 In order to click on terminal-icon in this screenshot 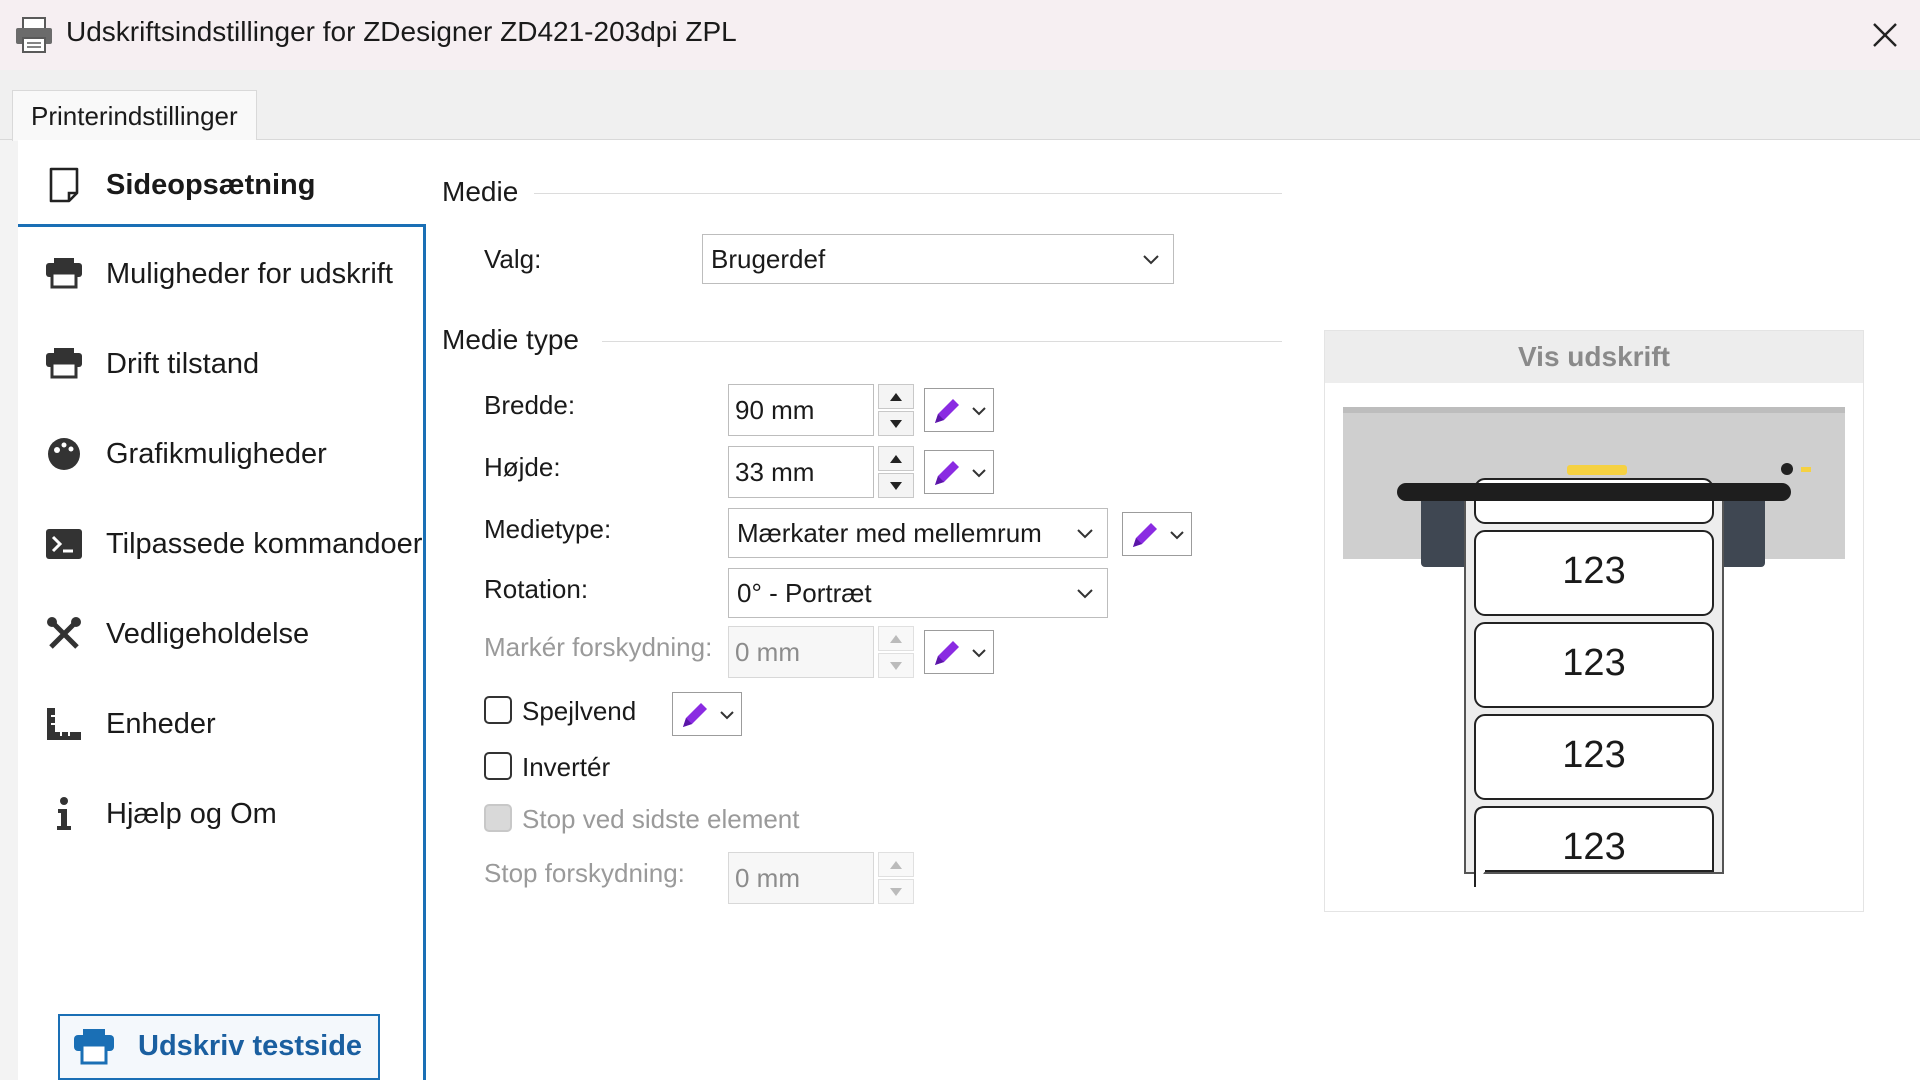, I will do `click(64, 544)`.